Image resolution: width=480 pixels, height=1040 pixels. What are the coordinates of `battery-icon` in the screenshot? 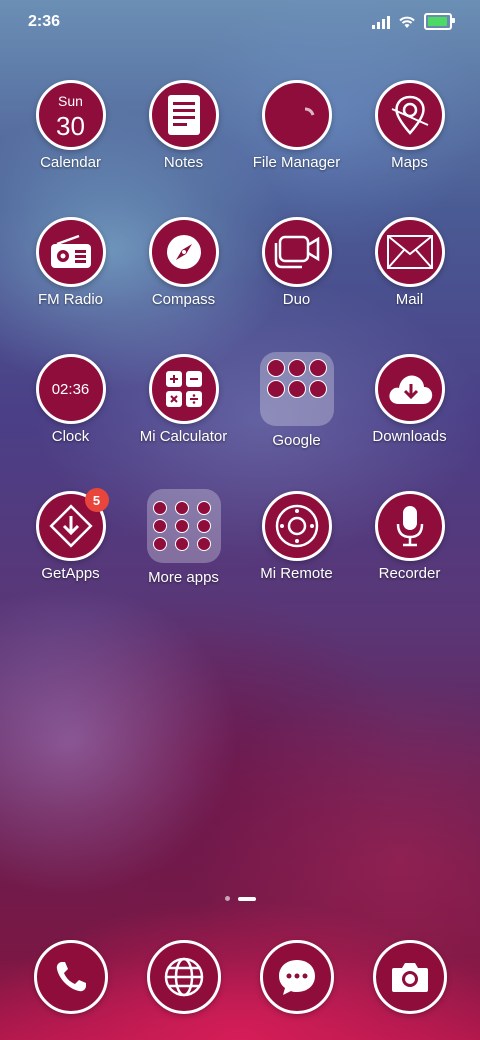 It's located at (439, 21).